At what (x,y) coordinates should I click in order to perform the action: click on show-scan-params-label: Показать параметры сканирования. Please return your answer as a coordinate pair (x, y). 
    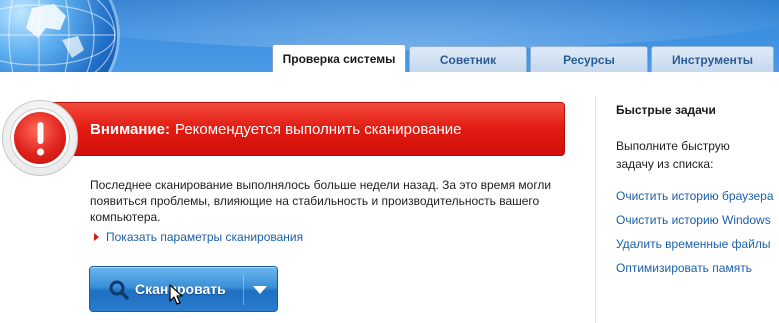
    Looking at the image, I should click on (205, 237).